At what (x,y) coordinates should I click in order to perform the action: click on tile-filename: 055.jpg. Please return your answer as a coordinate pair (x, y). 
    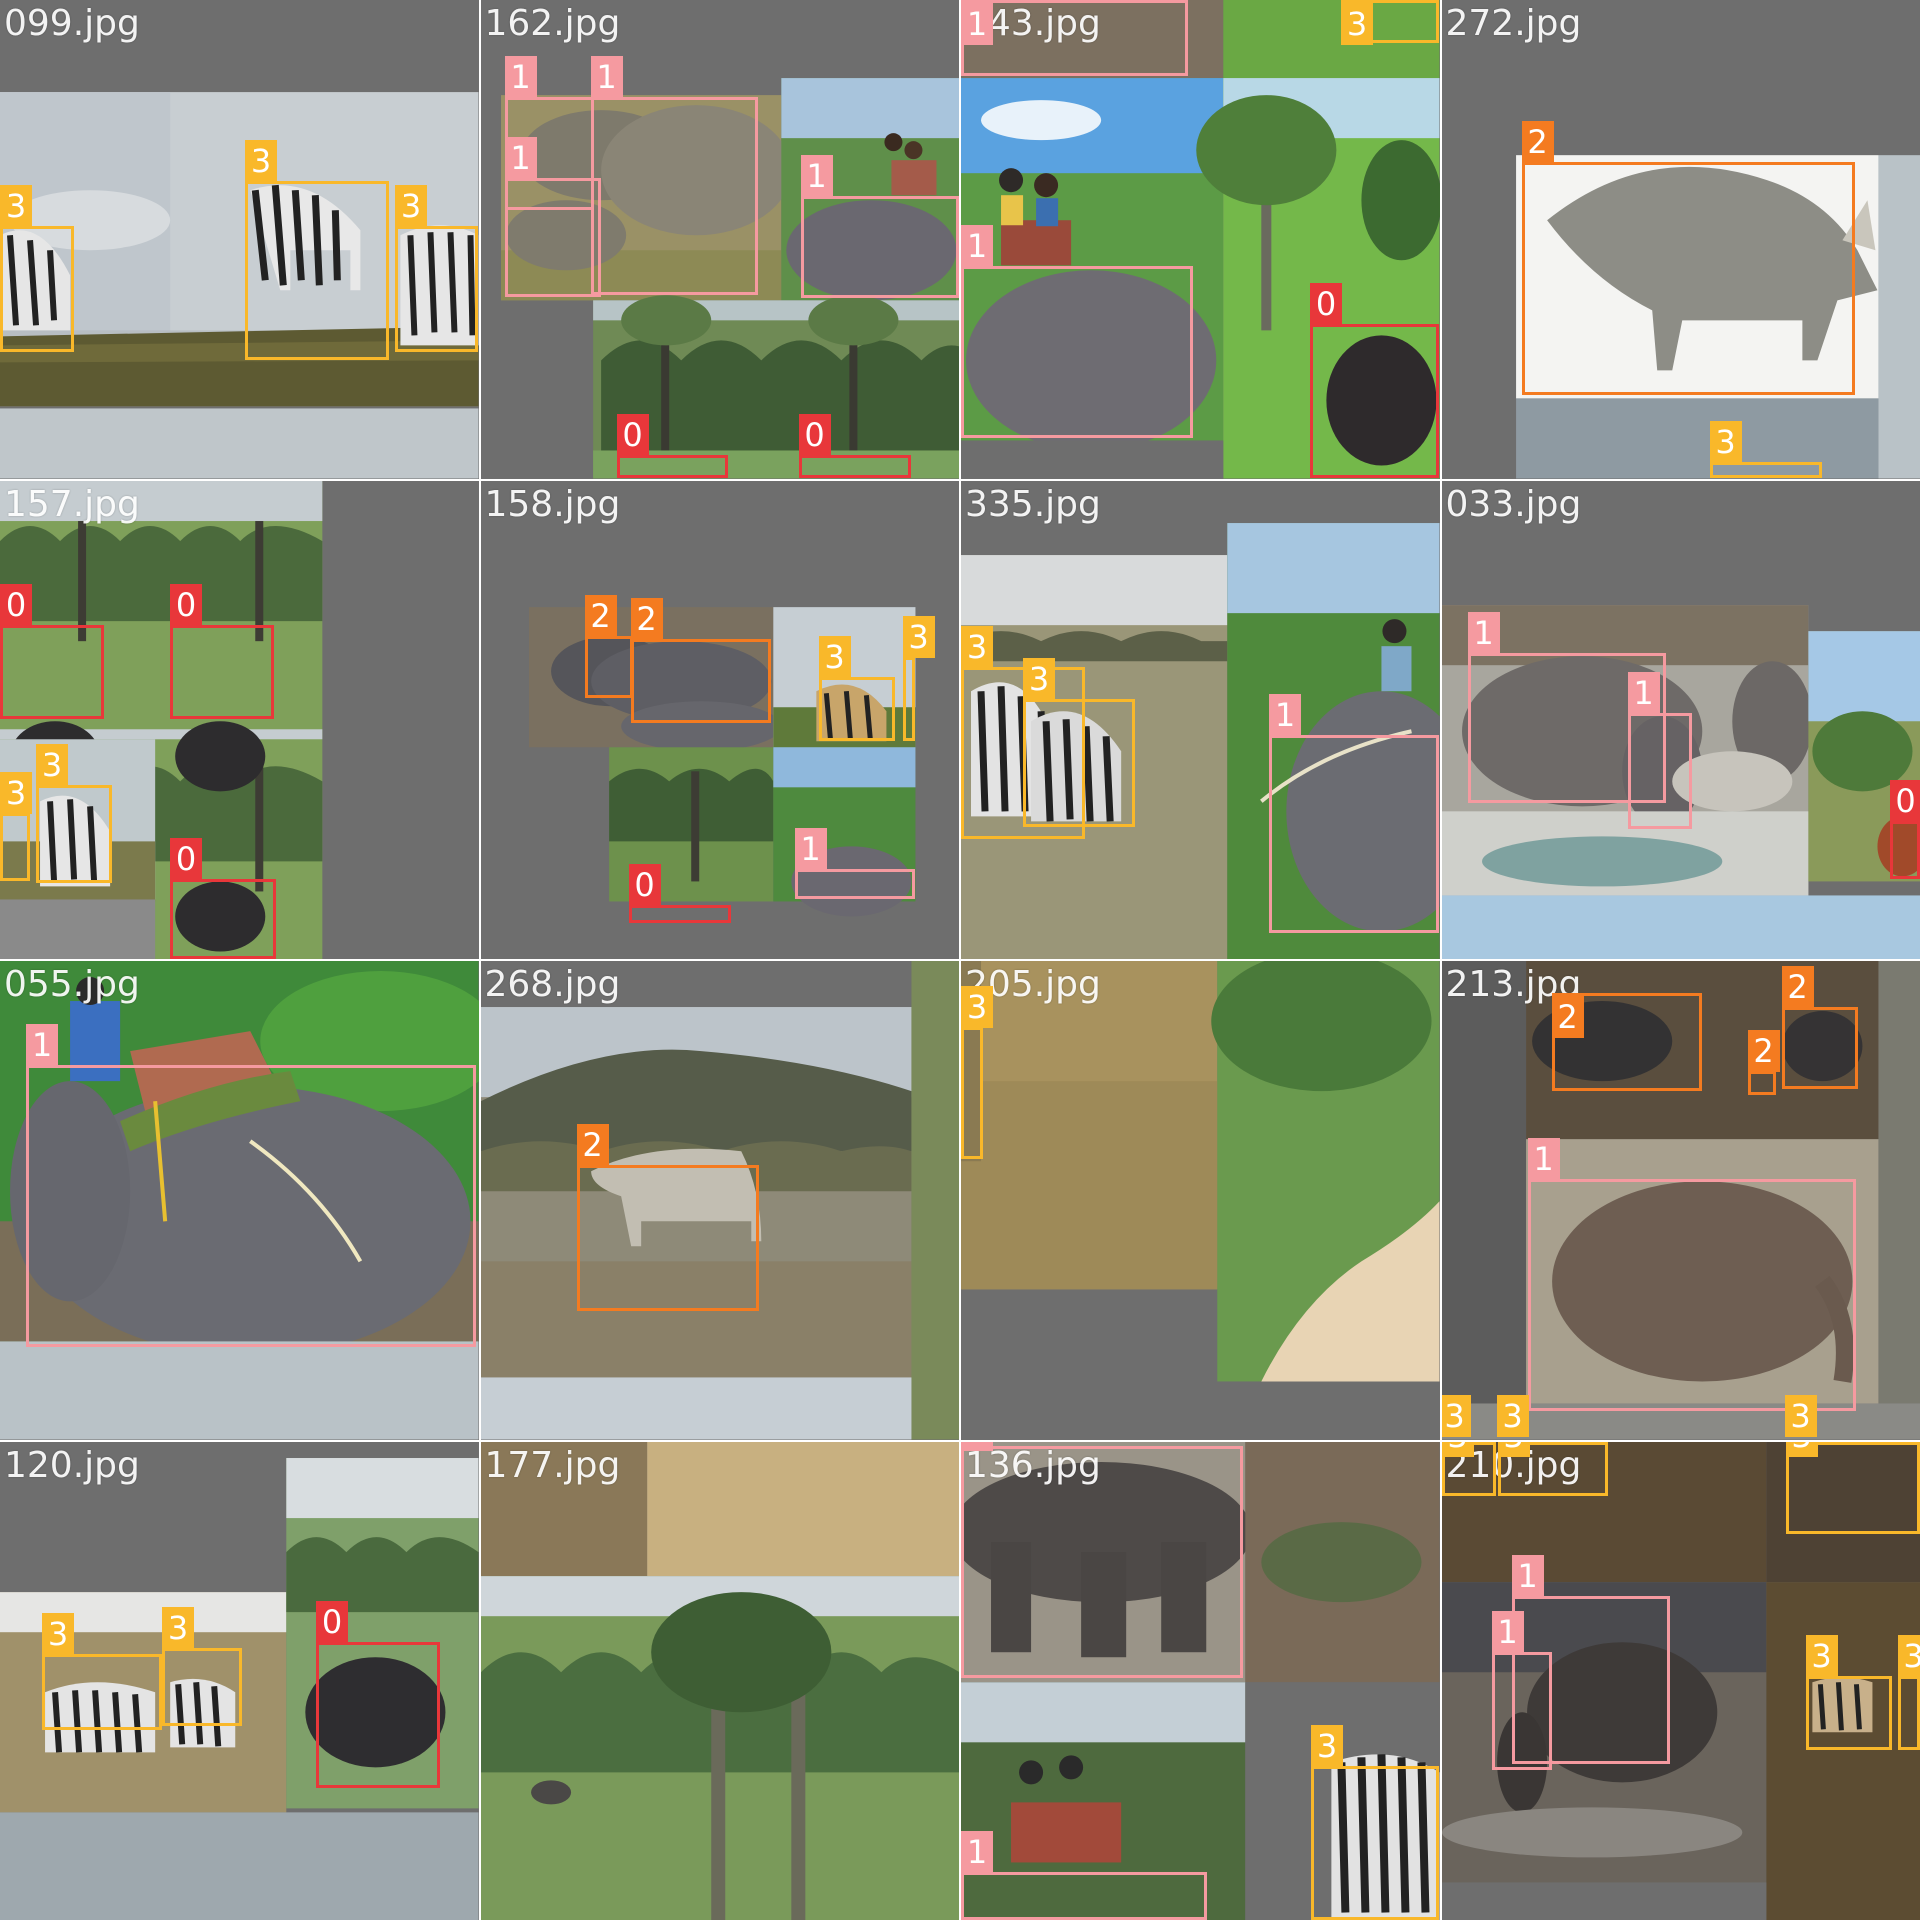
    Looking at the image, I should click on (72, 984).